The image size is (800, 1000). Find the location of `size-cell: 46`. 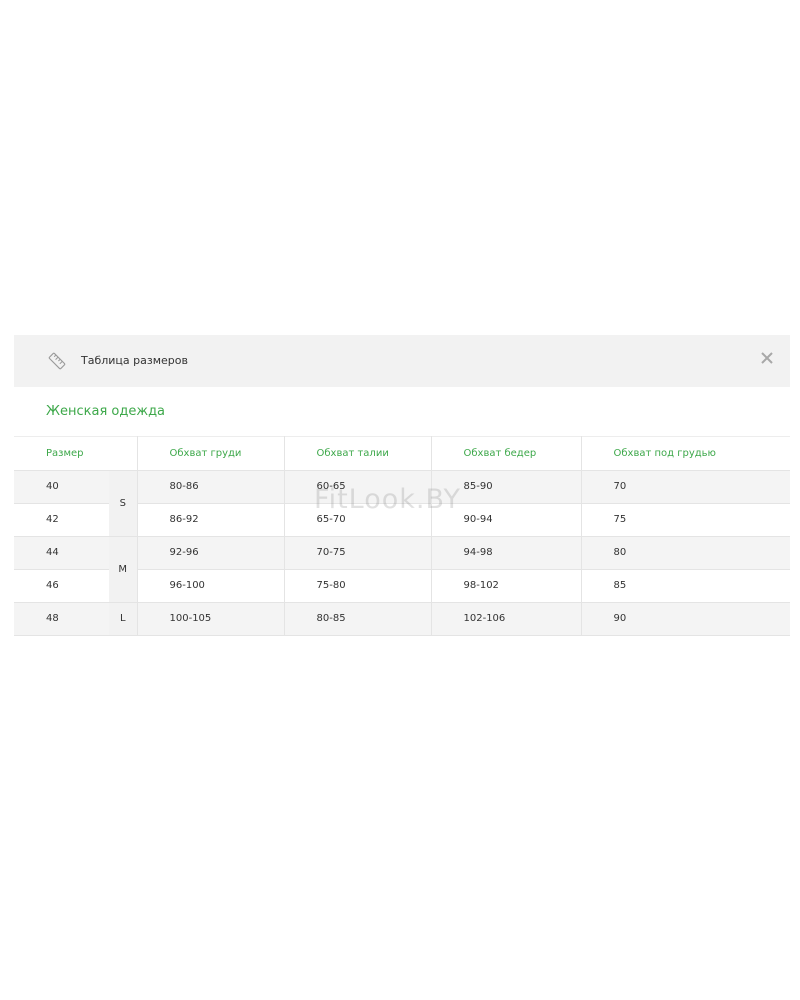

size-cell: 46 is located at coordinates (61, 586).